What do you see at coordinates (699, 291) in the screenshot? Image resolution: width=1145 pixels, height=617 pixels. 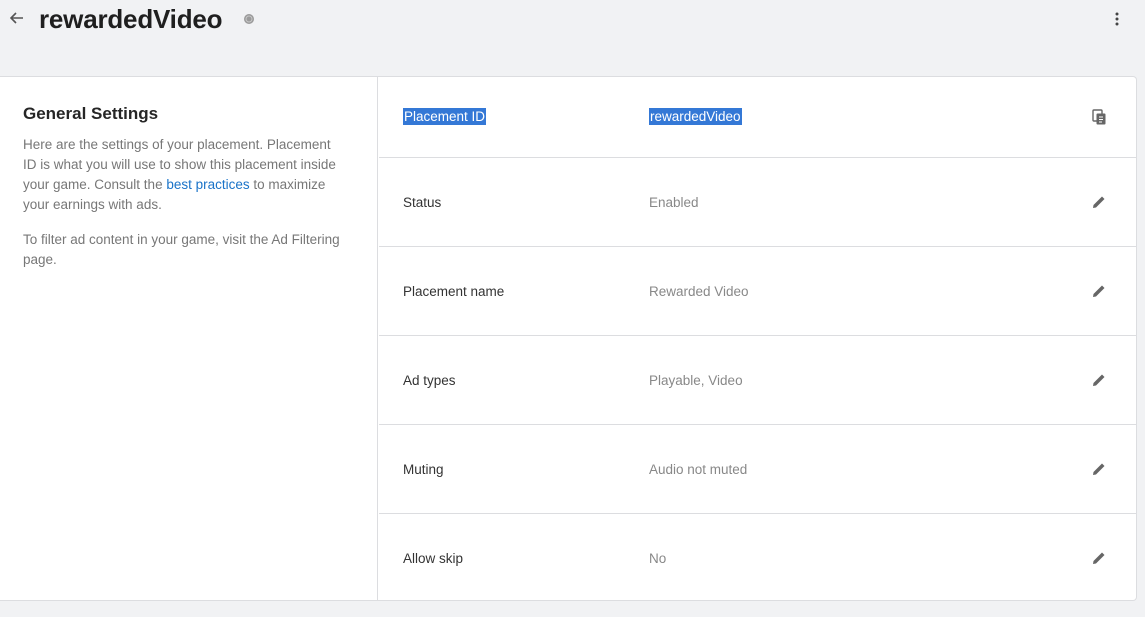 I see `row-value: Rewarded Video` at bounding box center [699, 291].